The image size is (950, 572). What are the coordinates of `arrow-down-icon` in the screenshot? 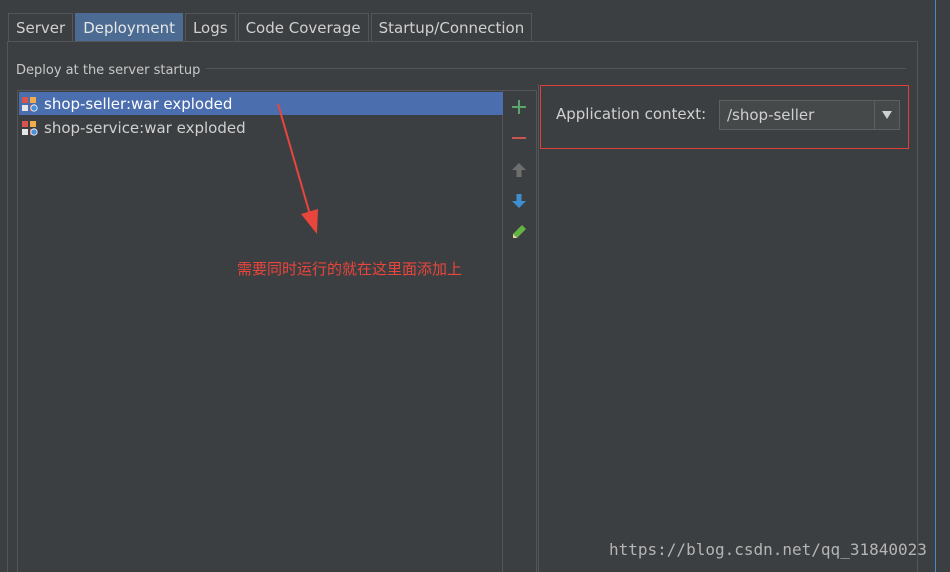 It's located at (519, 201).